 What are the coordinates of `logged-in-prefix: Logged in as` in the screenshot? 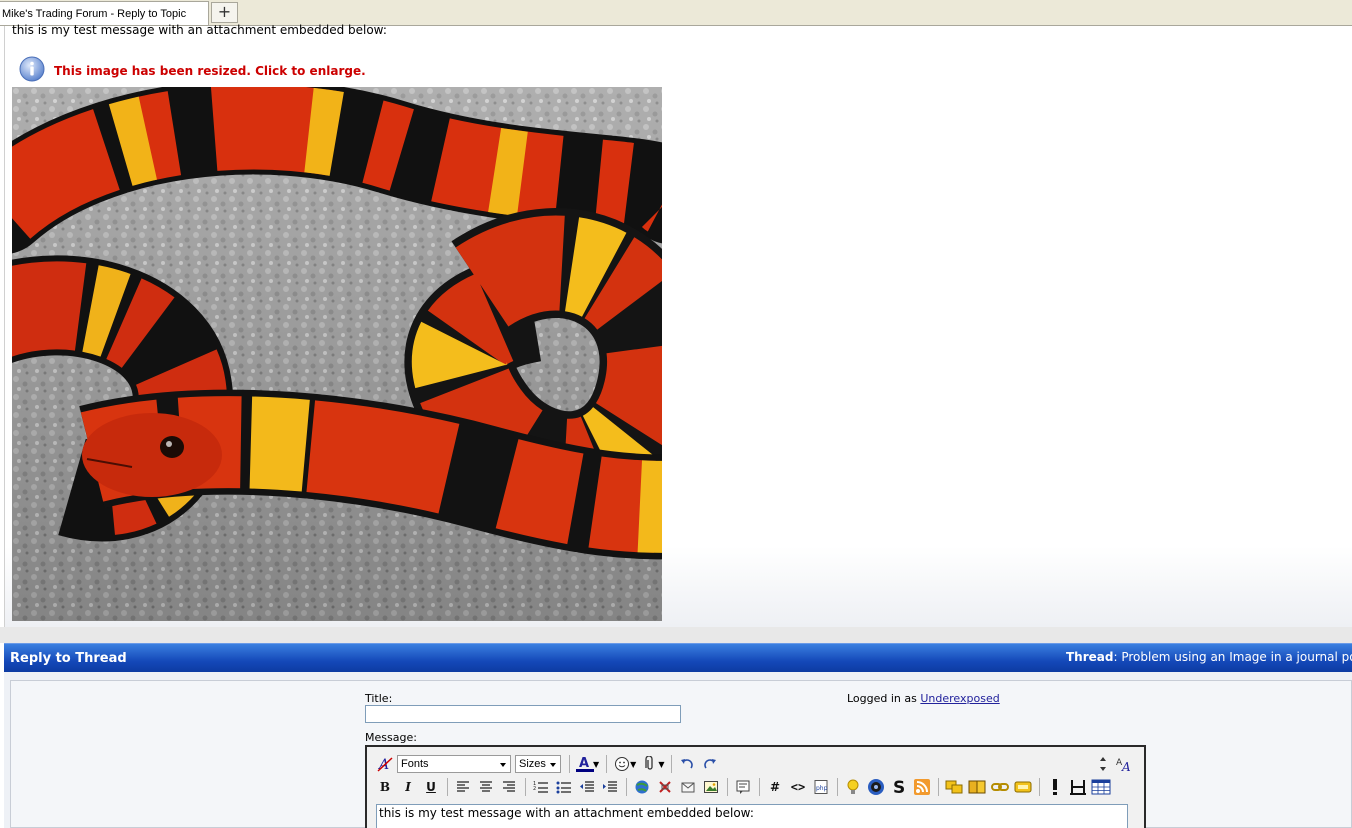 It's located at (884, 698).